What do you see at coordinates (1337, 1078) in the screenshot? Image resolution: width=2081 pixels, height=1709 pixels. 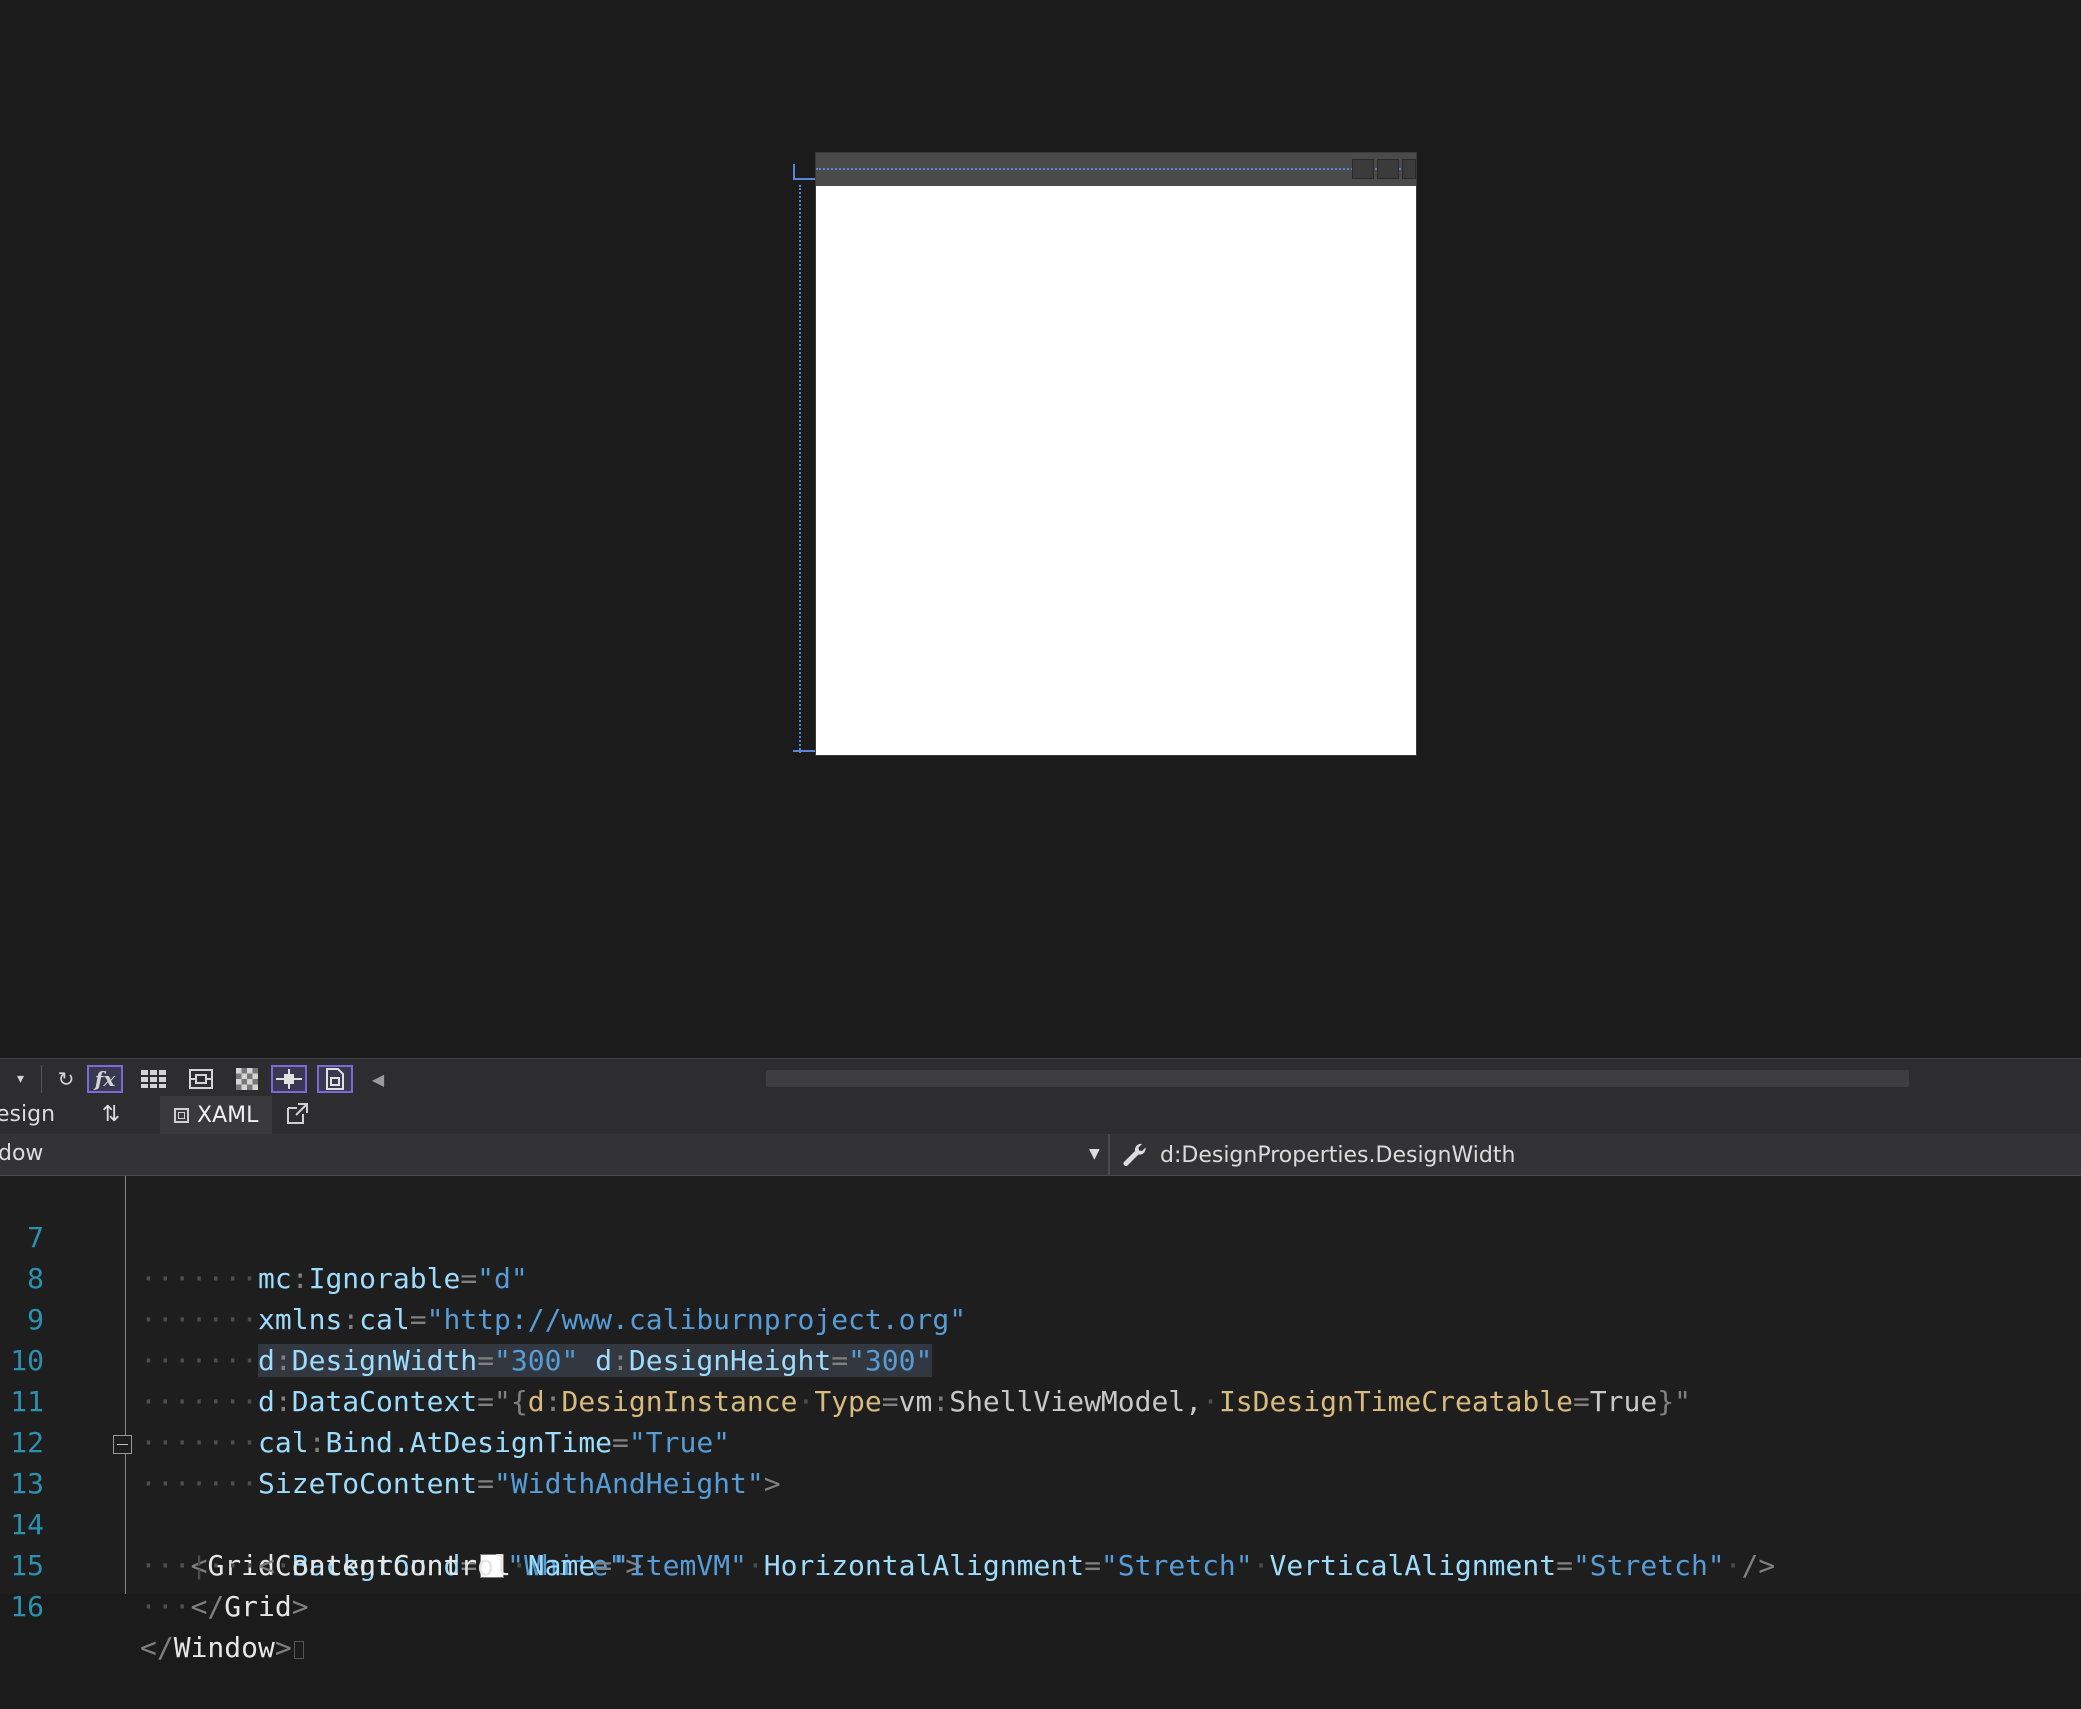 I see `horizontal-scrollbar-thumb` at bounding box center [1337, 1078].